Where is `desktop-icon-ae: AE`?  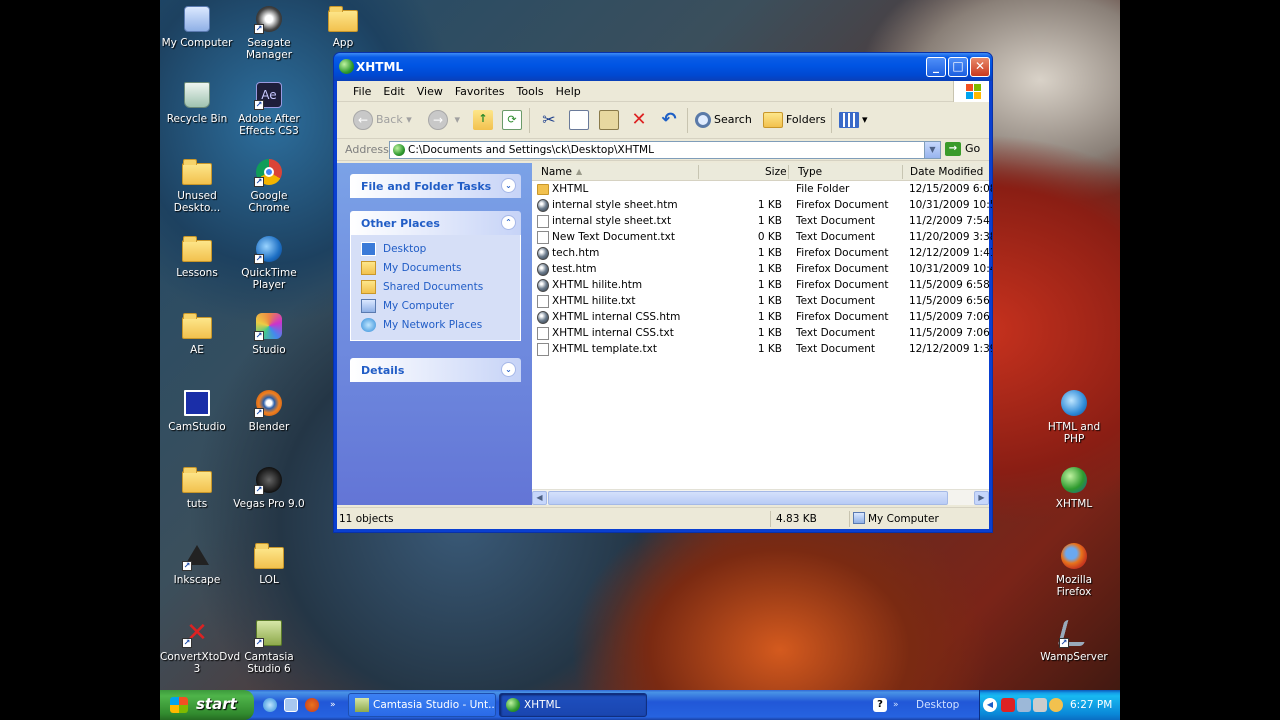 desktop-icon-ae: AE is located at coordinates (197, 333).